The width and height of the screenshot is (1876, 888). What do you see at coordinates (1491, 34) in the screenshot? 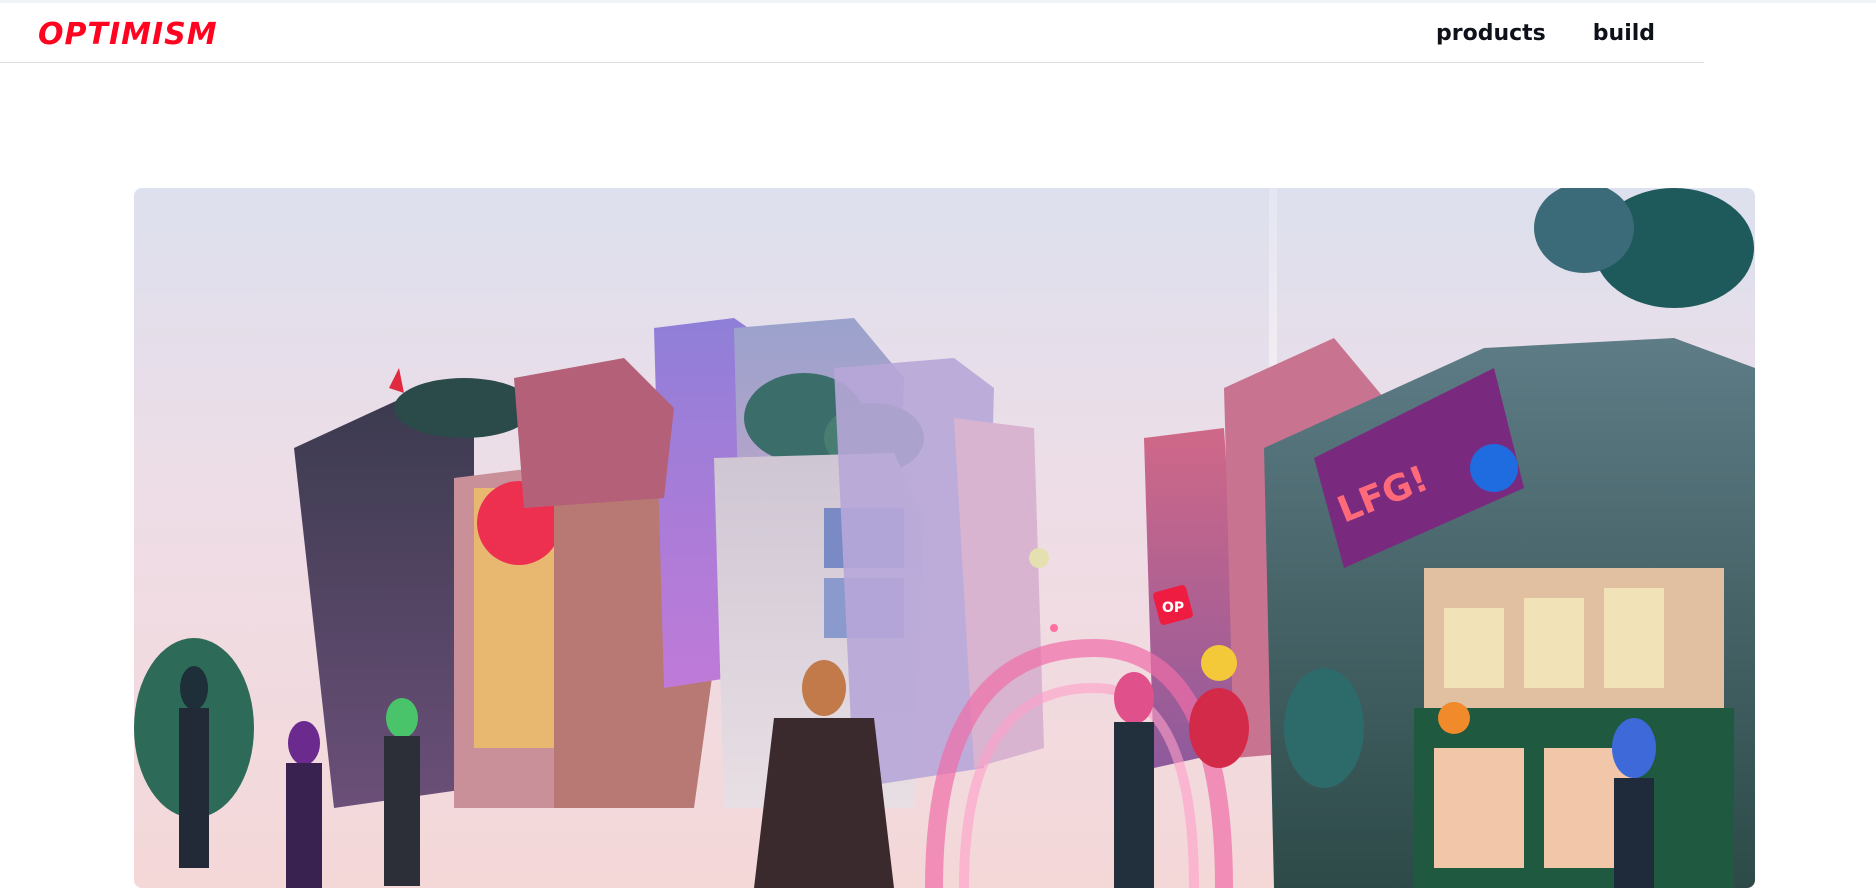
I see `nav-products-link: products` at bounding box center [1491, 34].